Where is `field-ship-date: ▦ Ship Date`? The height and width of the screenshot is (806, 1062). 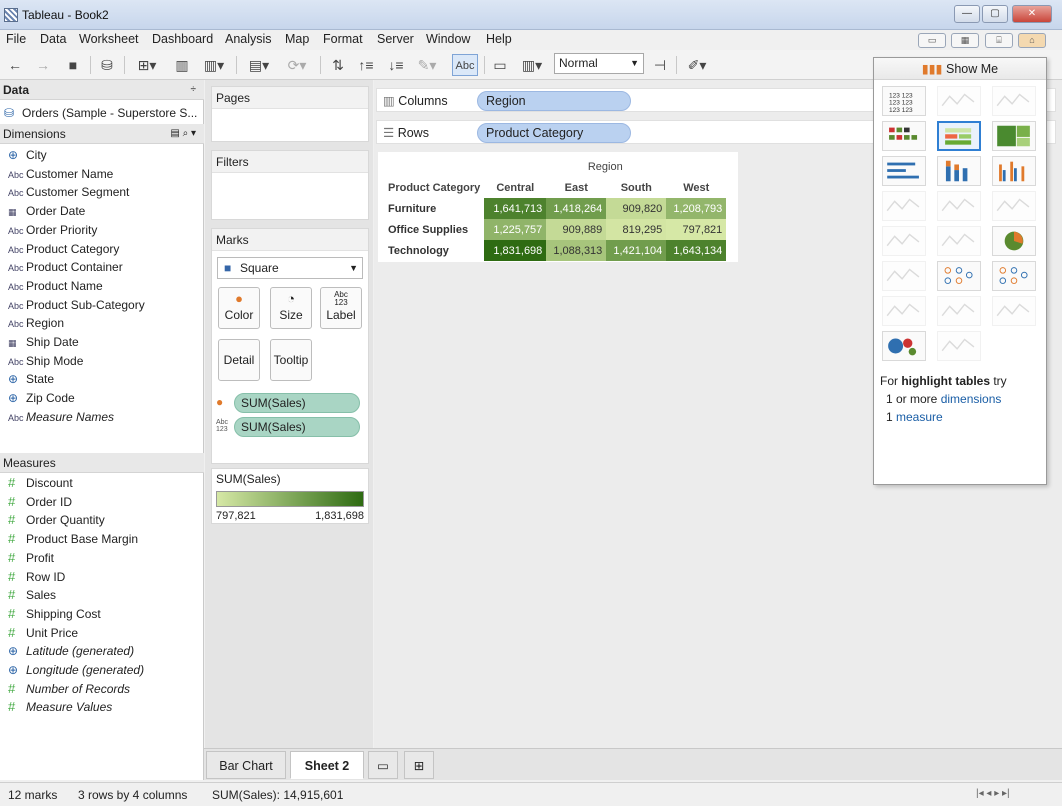 field-ship-date: ▦ Ship Date is located at coordinates (43, 342).